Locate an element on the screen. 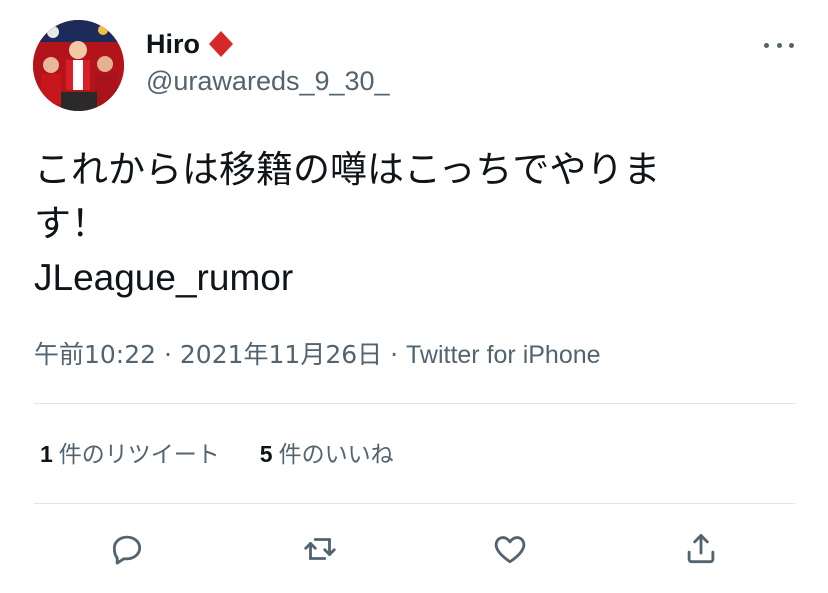 Image resolution: width=828 pixels, height=593 pixels. tweet-source: Twitter for iPhone is located at coordinates (503, 355).